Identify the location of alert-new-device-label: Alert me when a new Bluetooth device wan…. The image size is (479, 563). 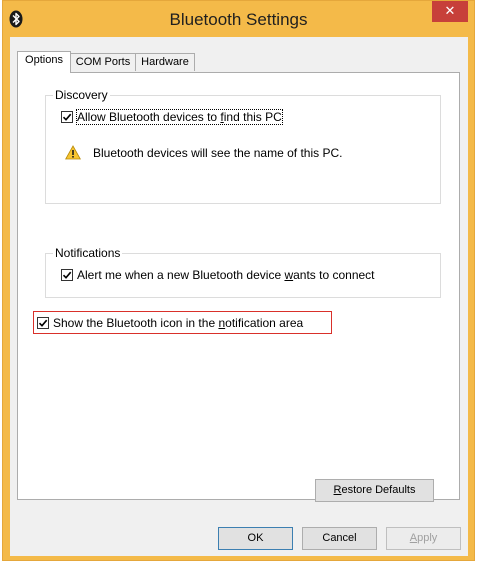
(226, 275).